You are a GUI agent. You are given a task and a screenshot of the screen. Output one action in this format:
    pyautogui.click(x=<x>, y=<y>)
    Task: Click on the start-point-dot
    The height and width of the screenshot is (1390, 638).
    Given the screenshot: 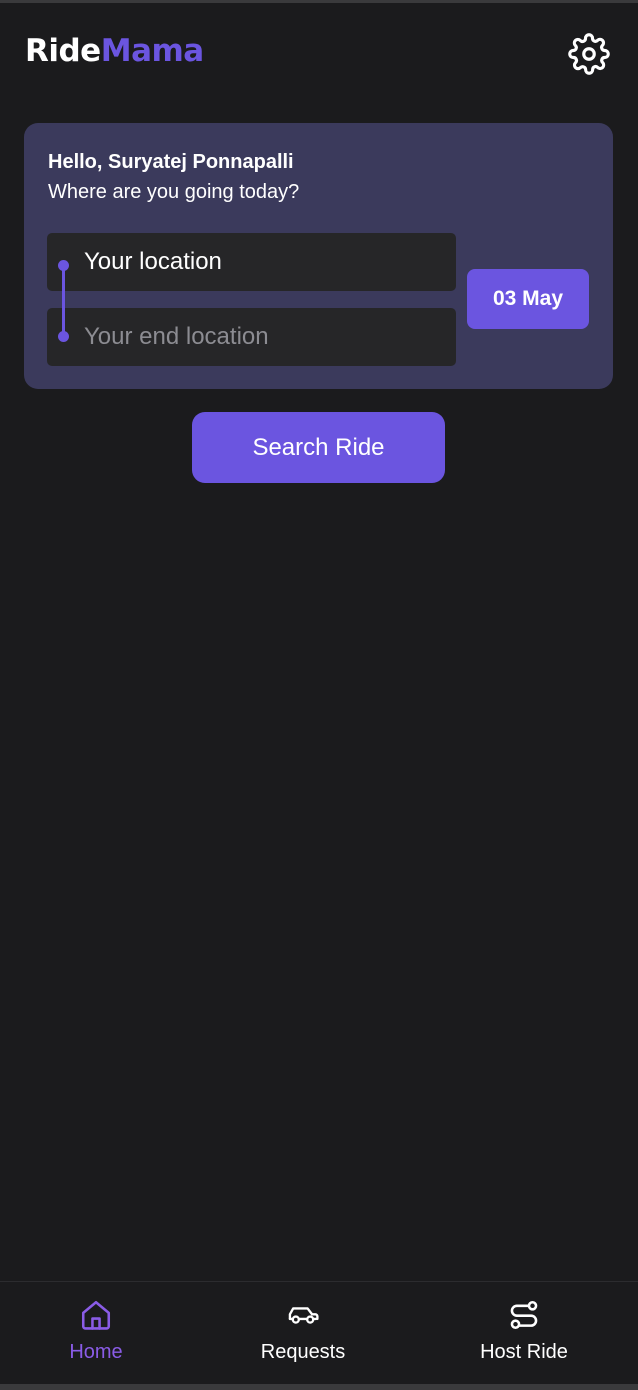 What is the action you would take?
    pyautogui.click(x=63, y=265)
    